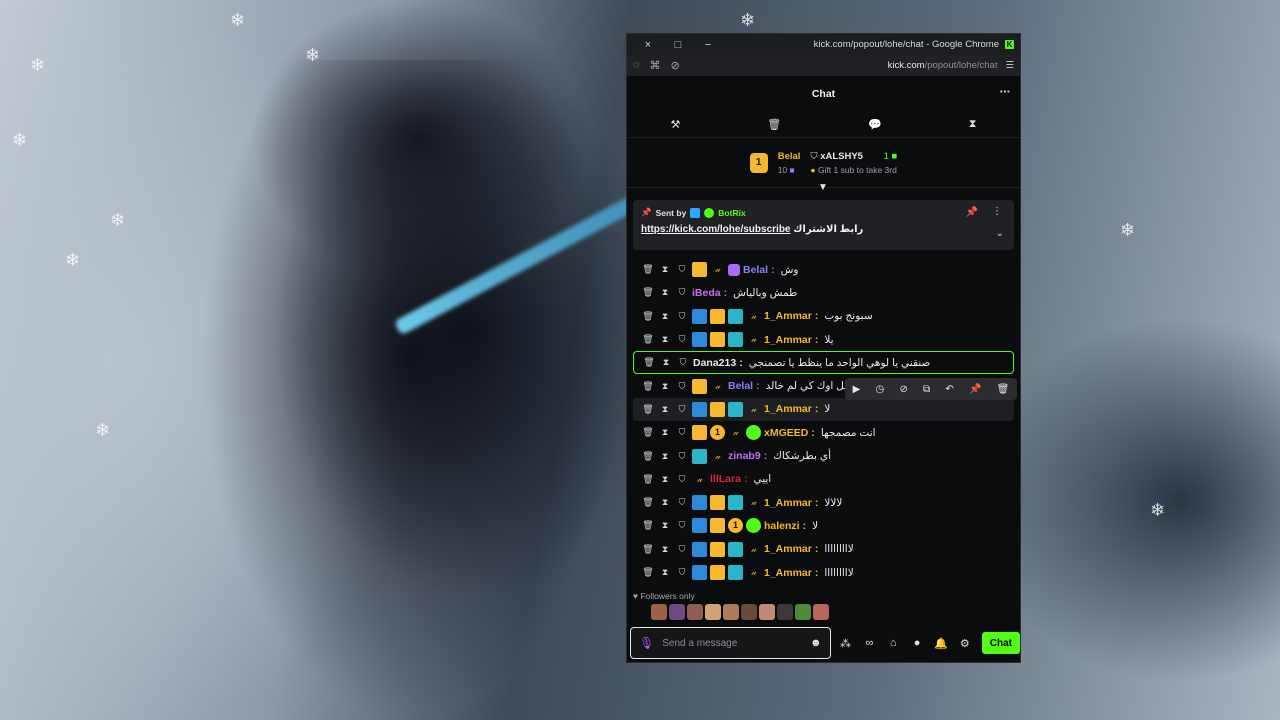  Describe the element at coordinates (1000, 643) in the screenshot. I see `send-chat-button: Chat` at that location.